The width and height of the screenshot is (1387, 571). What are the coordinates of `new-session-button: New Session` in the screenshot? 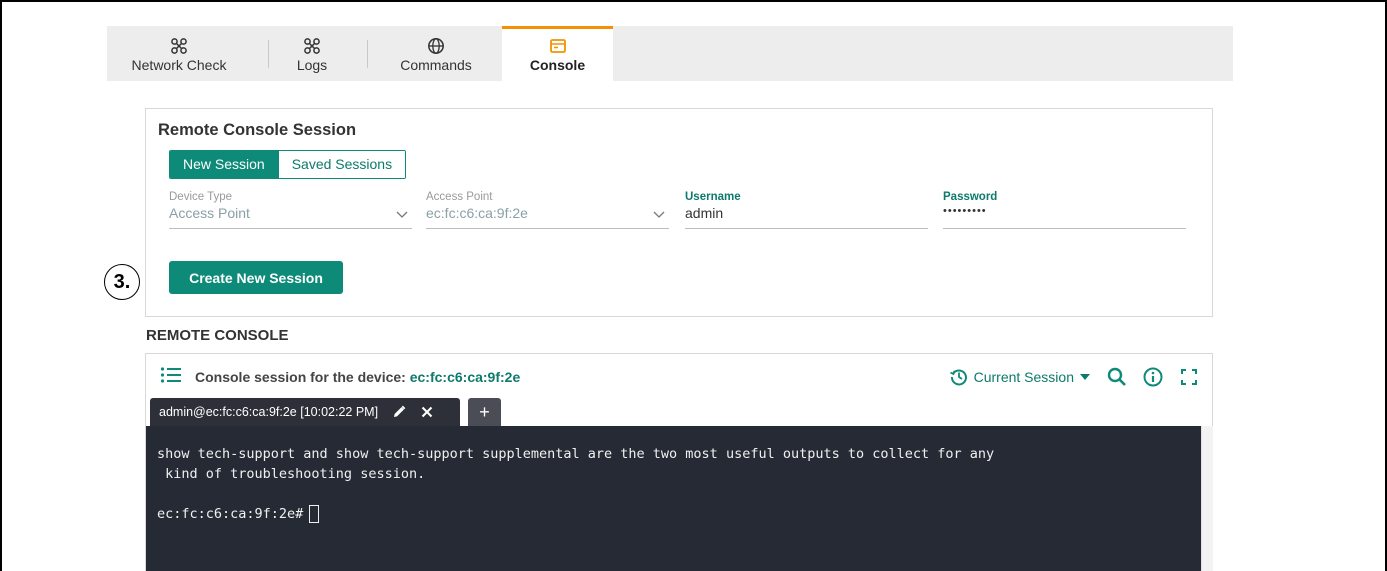 It's located at (224, 164).